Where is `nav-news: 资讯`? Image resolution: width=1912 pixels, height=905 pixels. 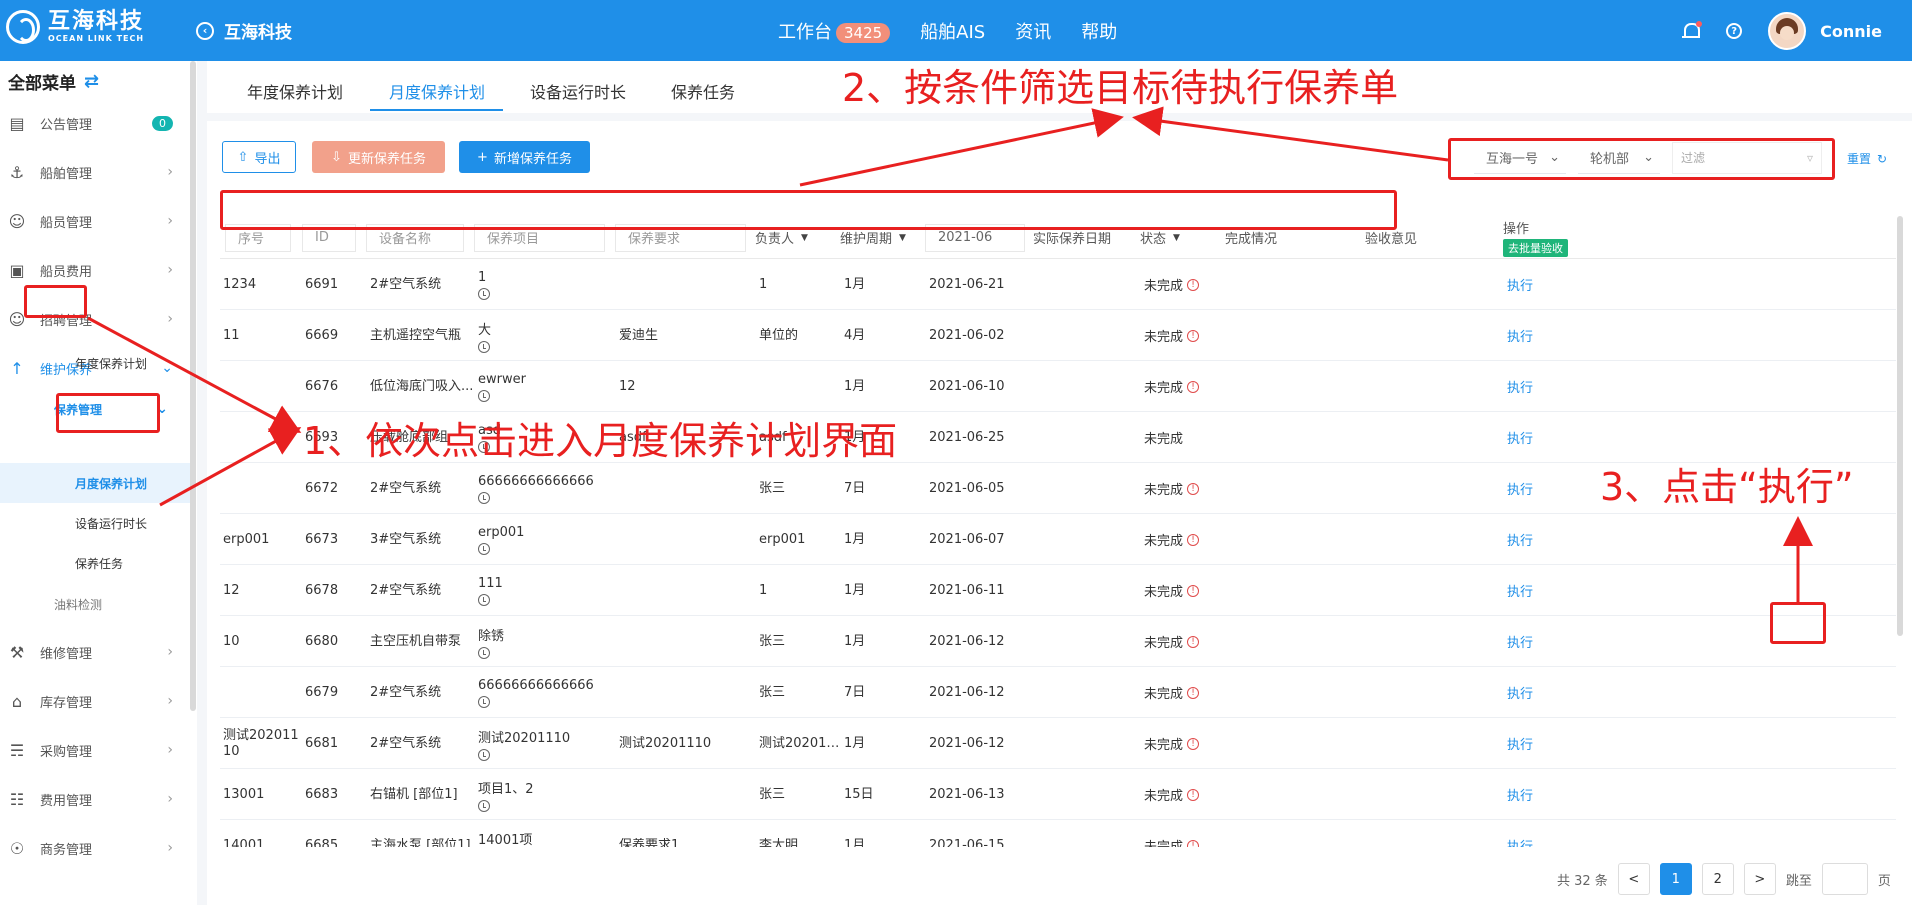
nav-news: 资讯 is located at coordinates (1033, 31).